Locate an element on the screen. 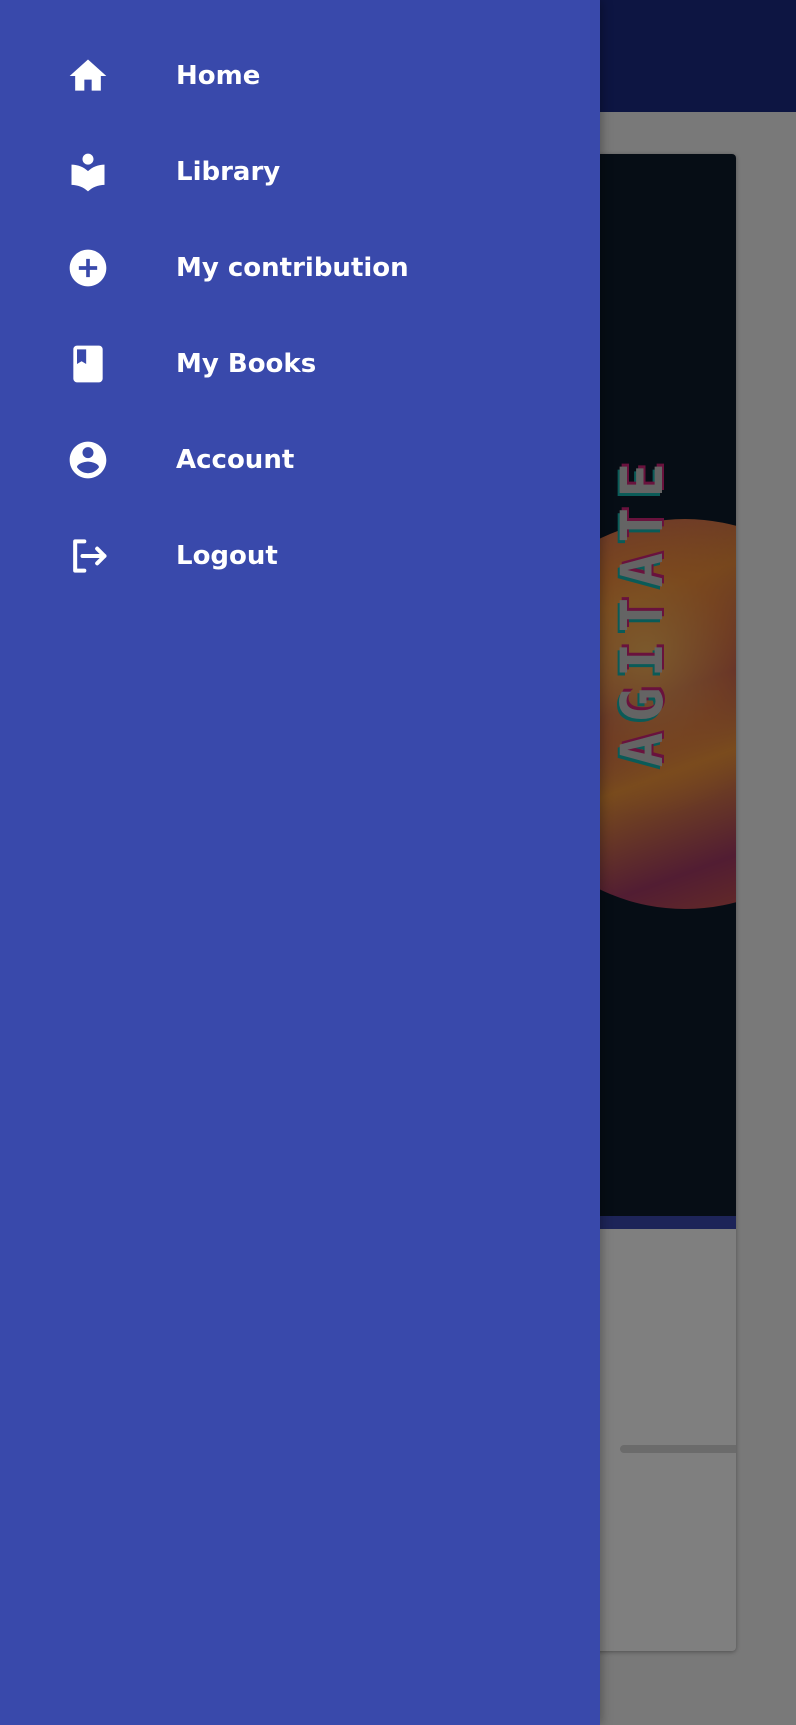 This screenshot has height=1725, width=796. book-icon is located at coordinates (88, 364).